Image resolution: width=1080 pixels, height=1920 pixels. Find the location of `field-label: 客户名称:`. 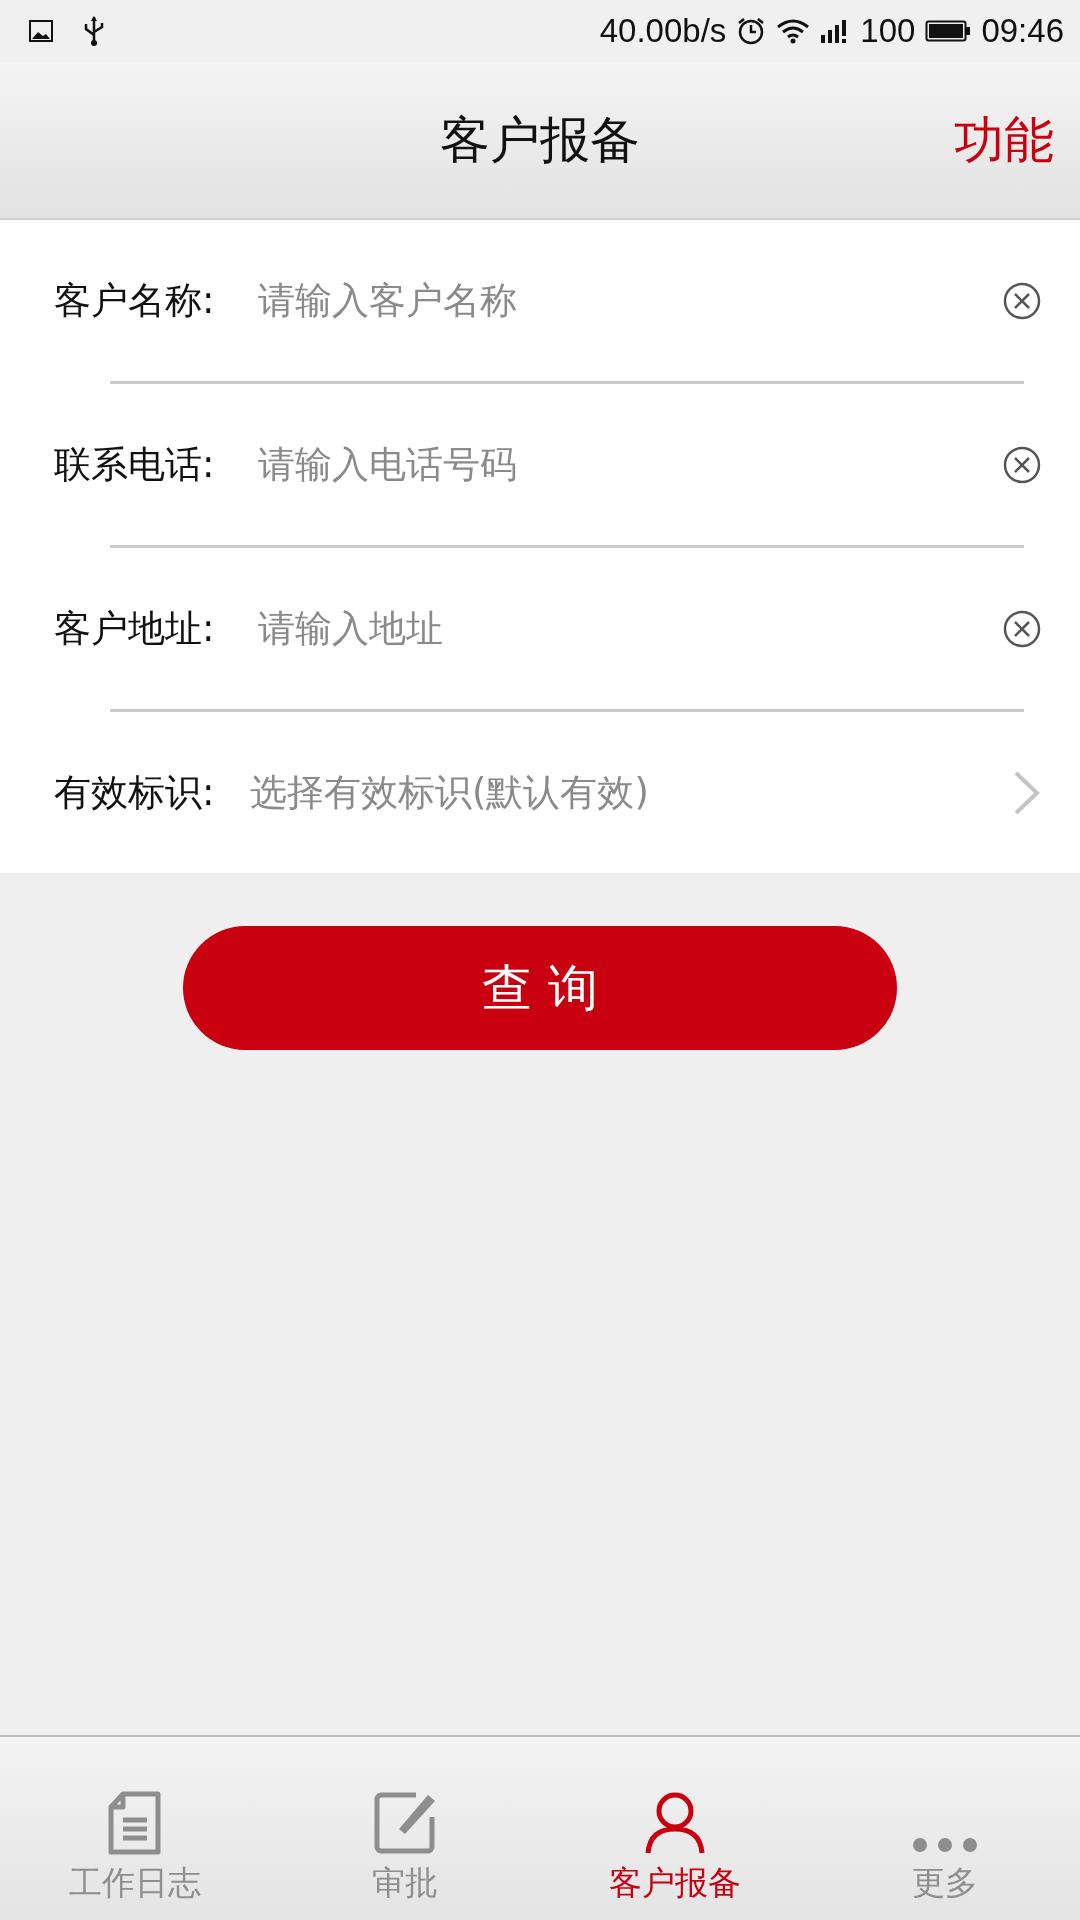

field-label: 客户名称: is located at coordinates (135, 300).